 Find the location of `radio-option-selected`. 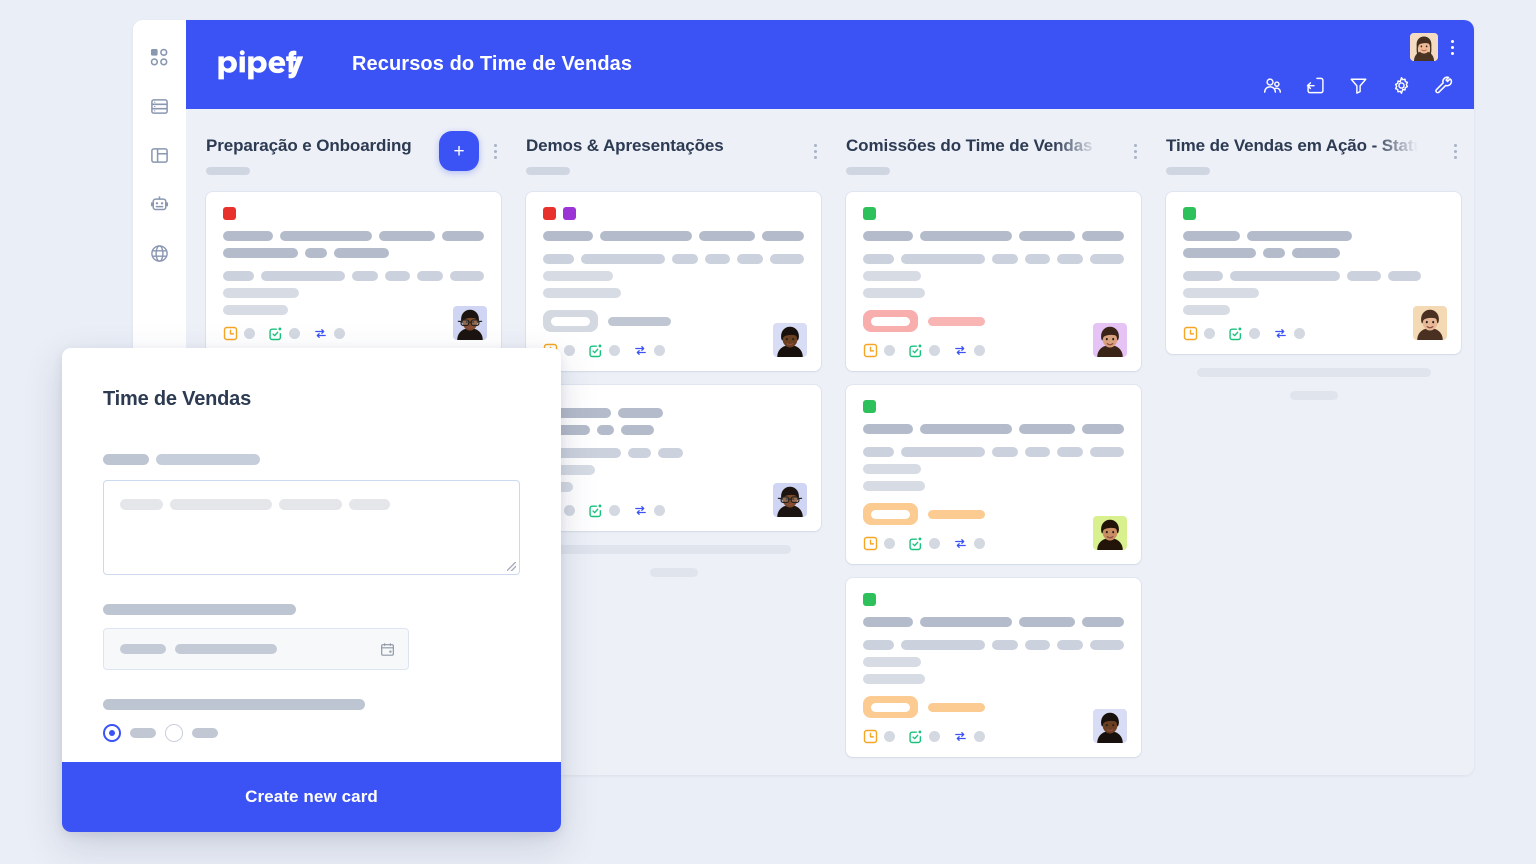

radio-option-selected is located at coordinates (112, 733).